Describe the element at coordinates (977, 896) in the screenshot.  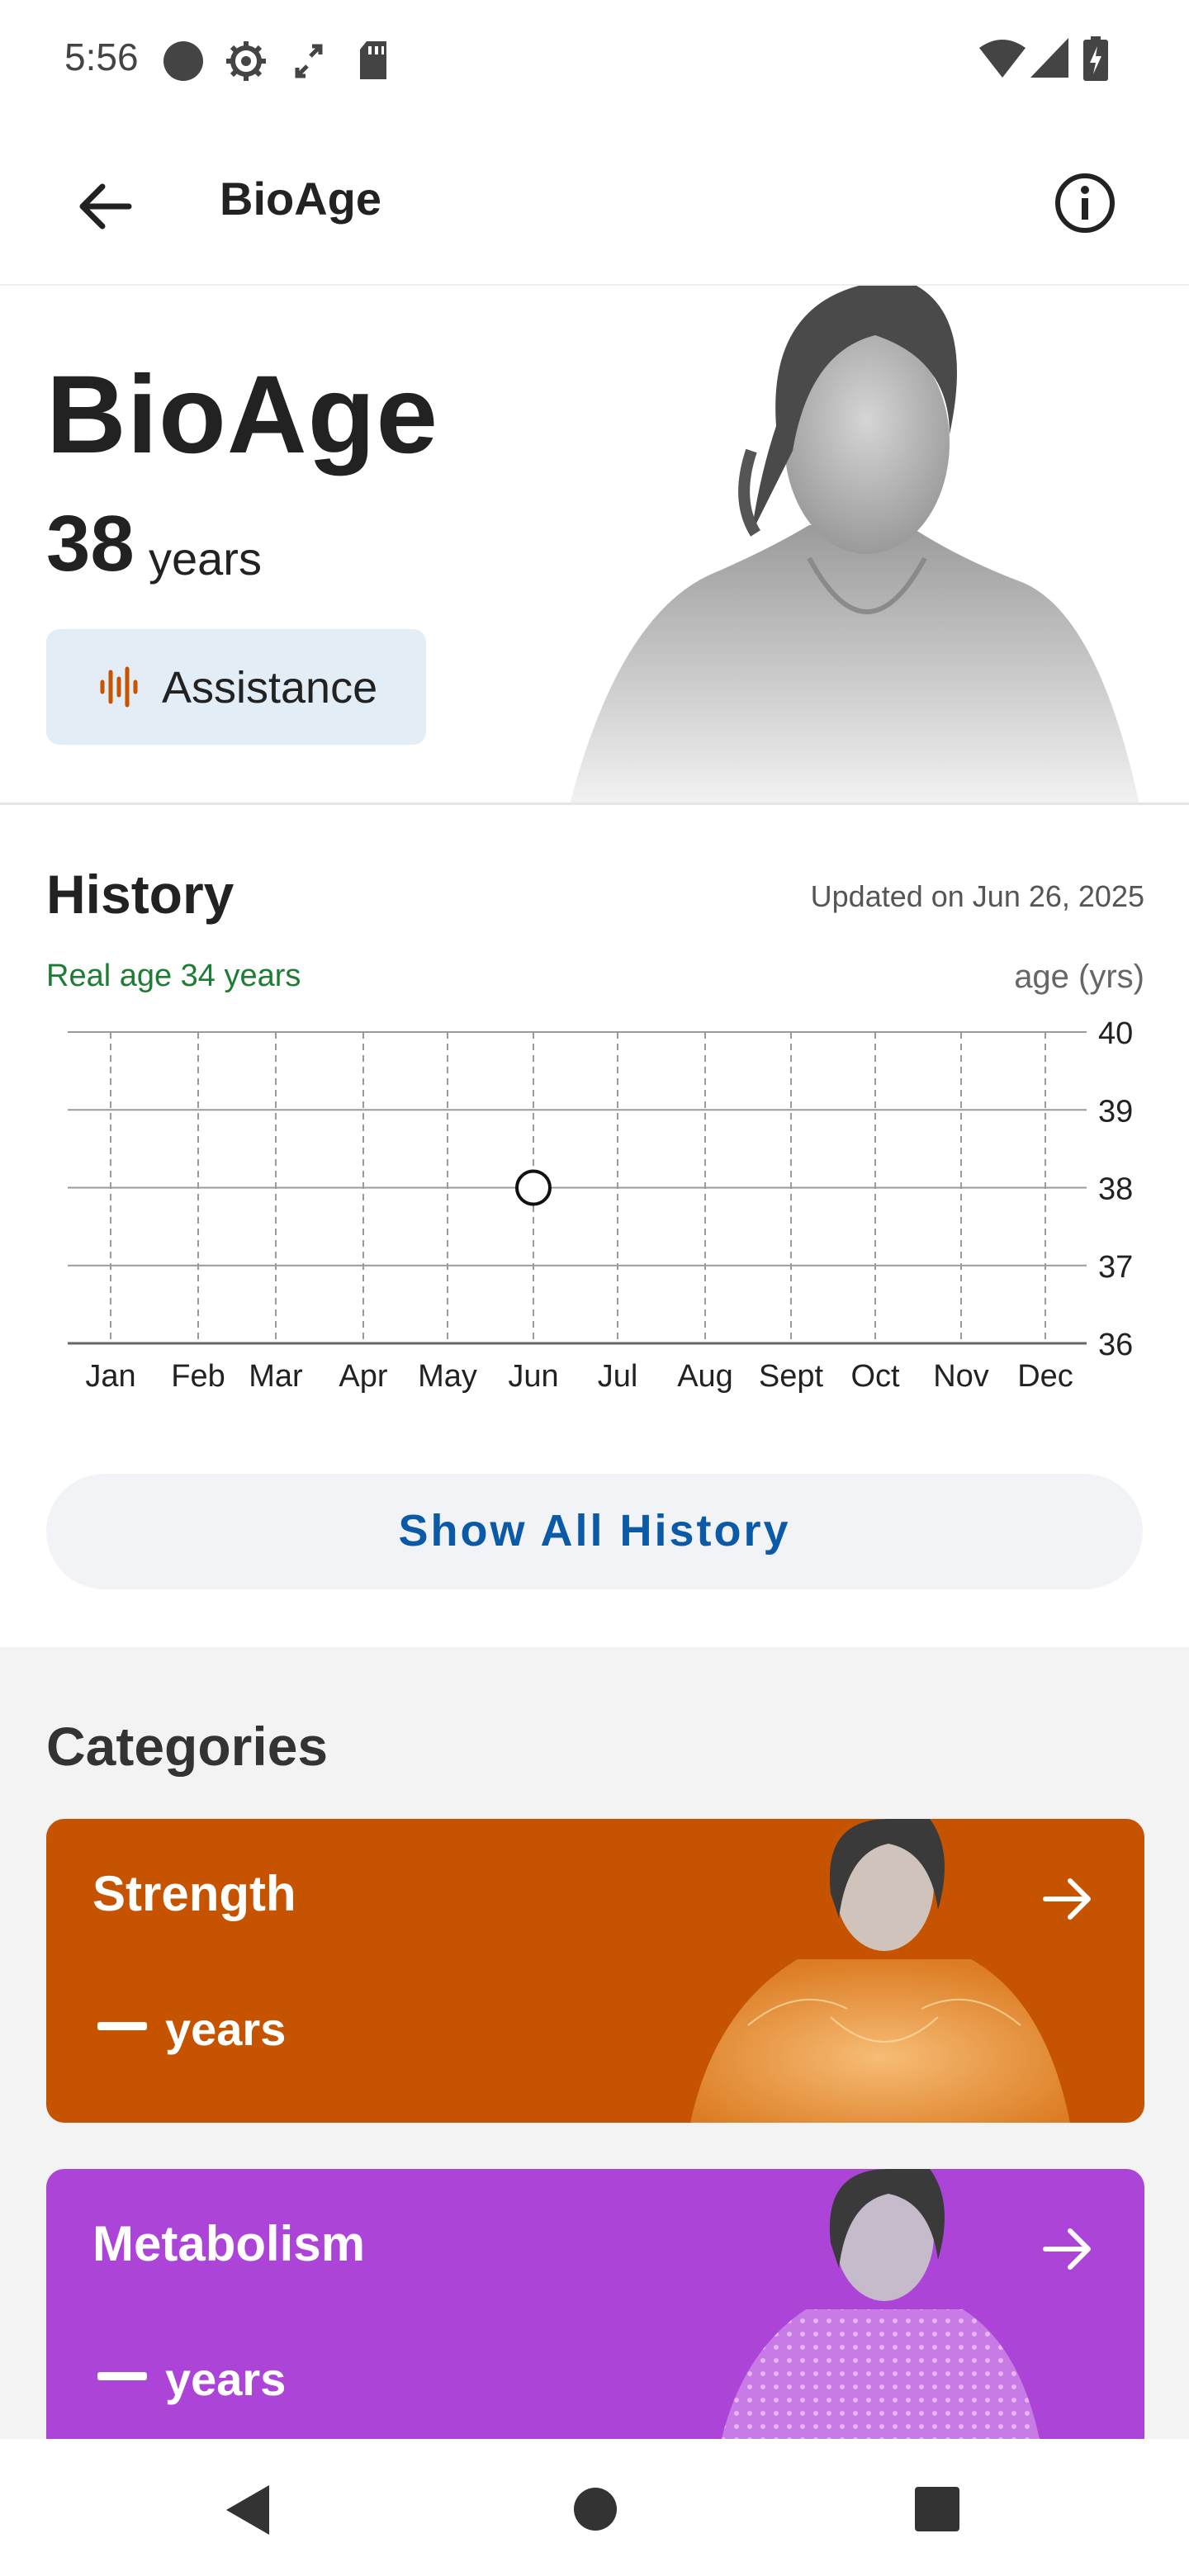
I see `history-updated-date: Updated on Jun 26, 2025` at that location.